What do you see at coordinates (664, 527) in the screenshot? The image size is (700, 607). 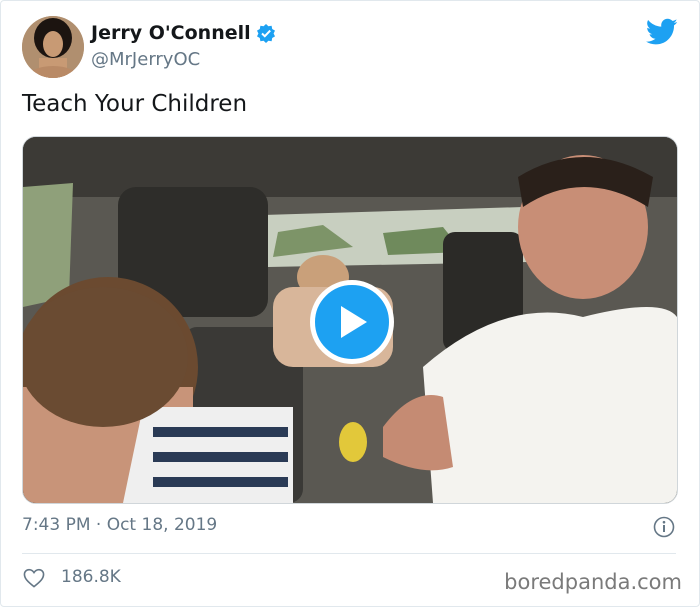 I see `info-icon` at bounding box center [664, 527].